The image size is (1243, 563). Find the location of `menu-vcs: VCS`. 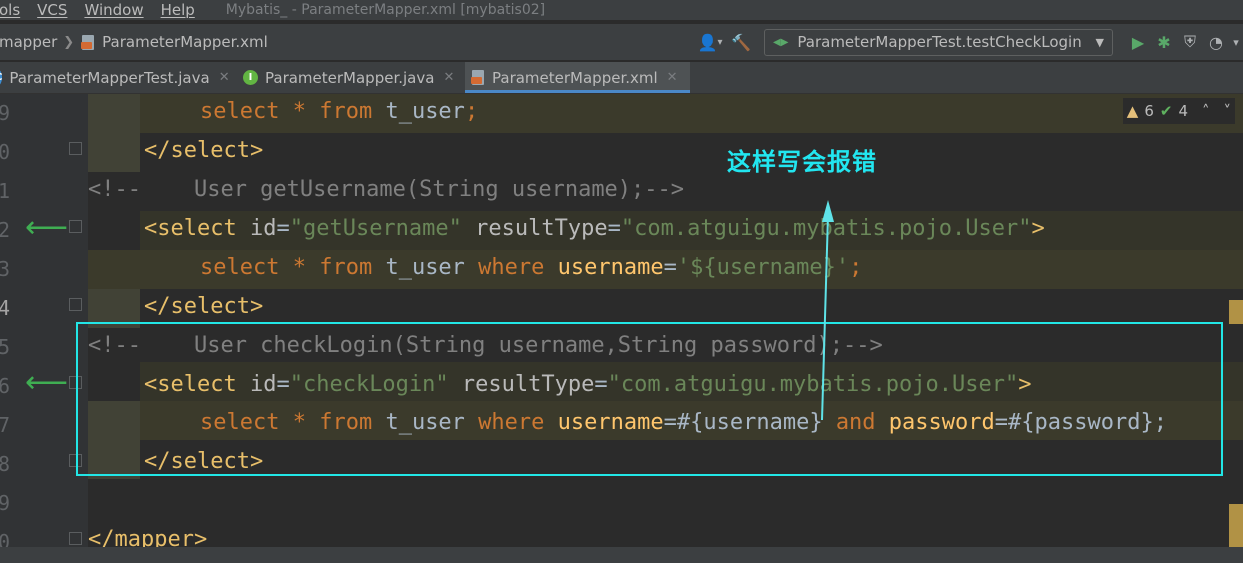

menu-vcs: VCS is located at coordinates (52, 10).